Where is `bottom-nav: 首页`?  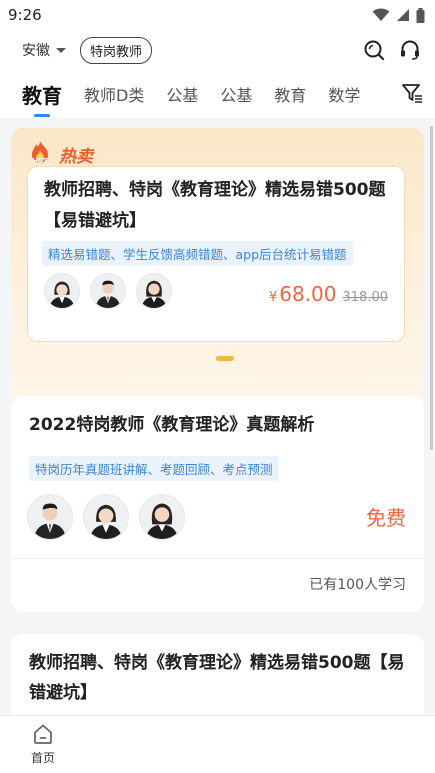
bottom-nav: 首页 is located at coordinates (217, 744).